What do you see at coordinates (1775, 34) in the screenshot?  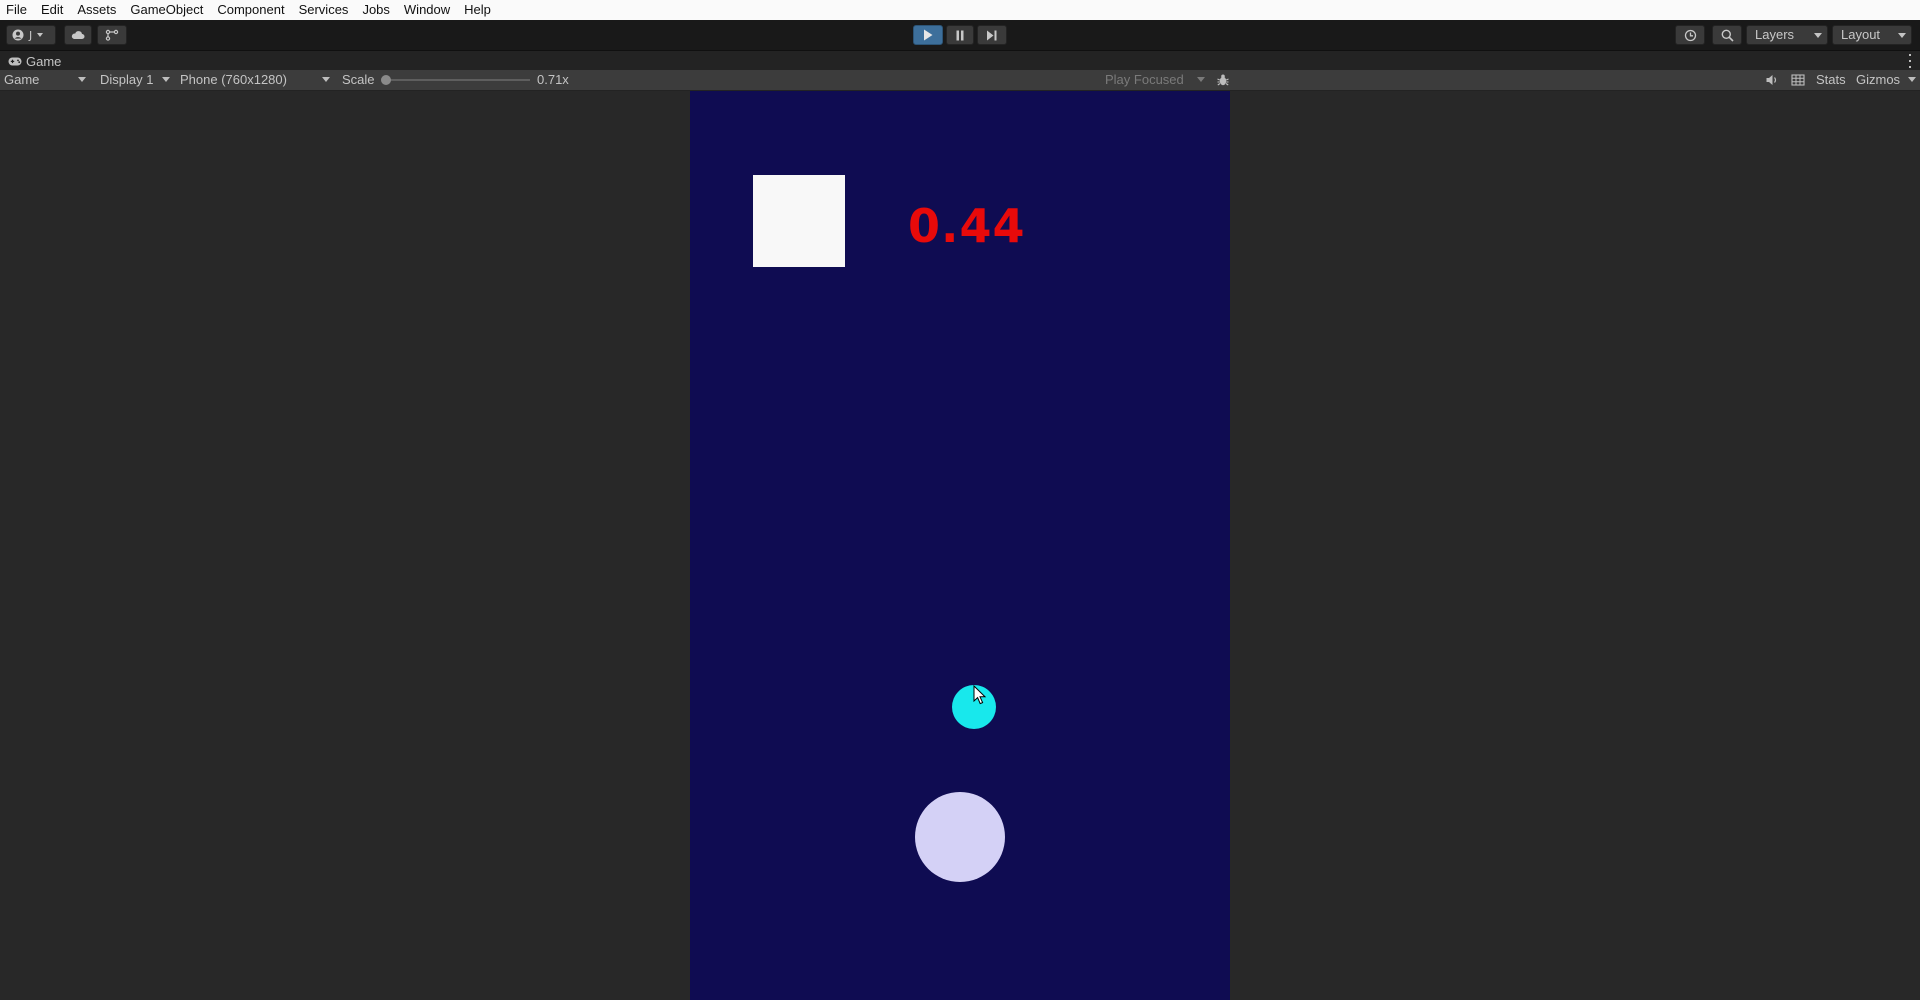 I see `layers-label: Layers` at bounding box center [1775, 34].